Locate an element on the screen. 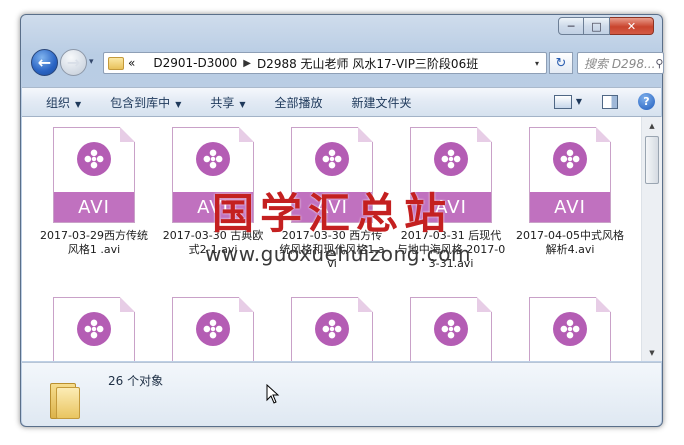 This screenshot has height=445, width=684. vertical-scrollbar: ▲ ▼ is located at coordinates (651, 239).